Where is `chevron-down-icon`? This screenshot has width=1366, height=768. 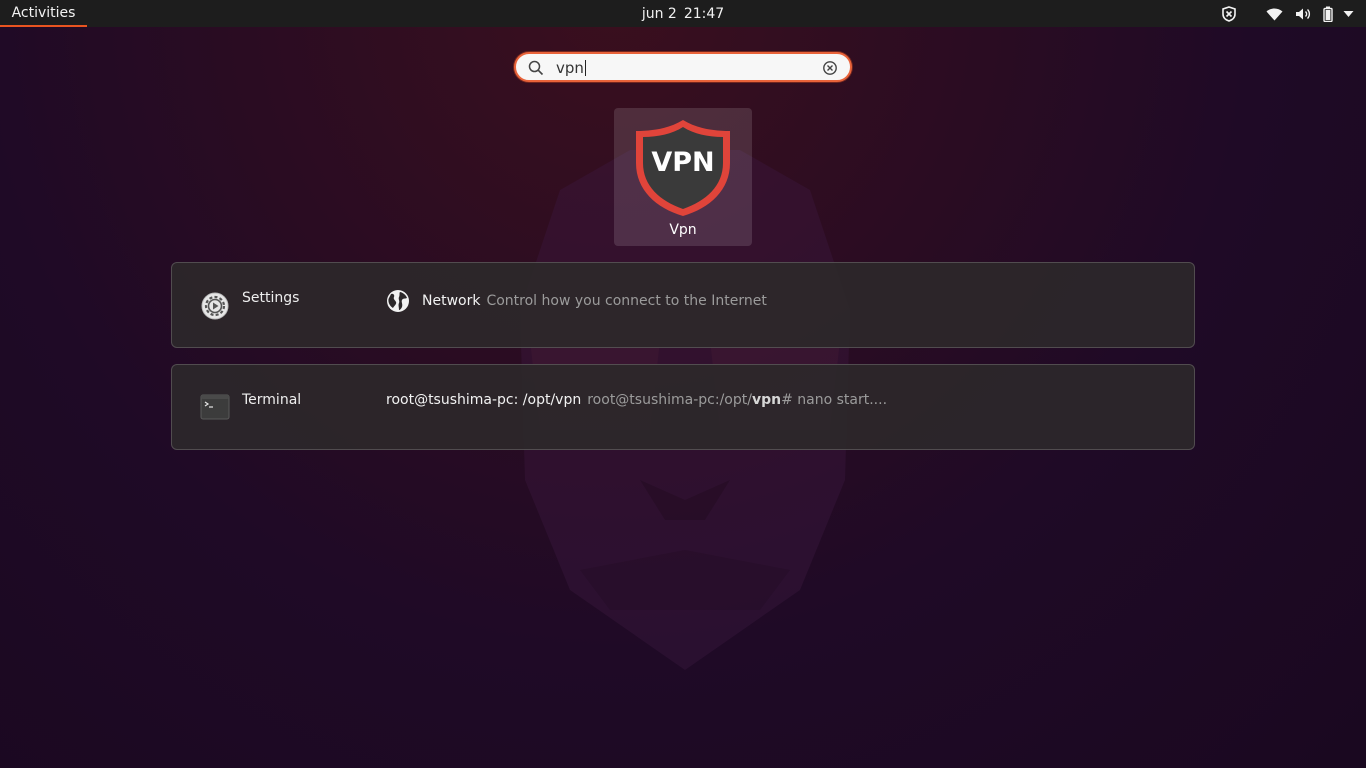 chevron-down-icon is located at coordinates (1348, 14).